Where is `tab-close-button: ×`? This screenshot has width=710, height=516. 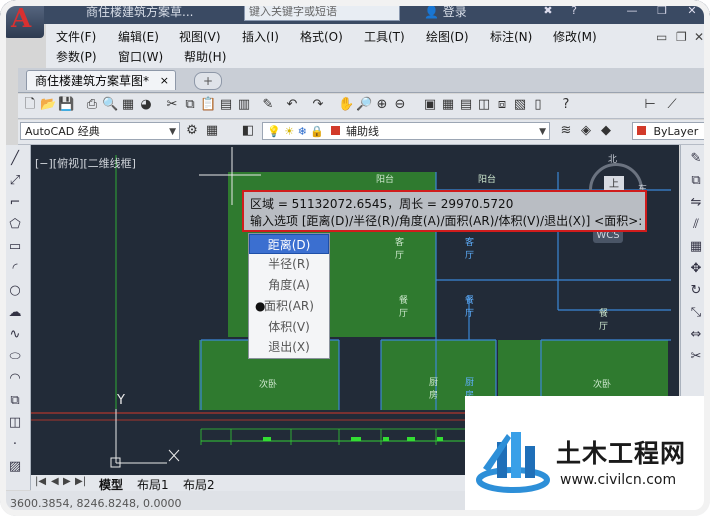
tab-close-button: × is located at coordinates (164, 81).